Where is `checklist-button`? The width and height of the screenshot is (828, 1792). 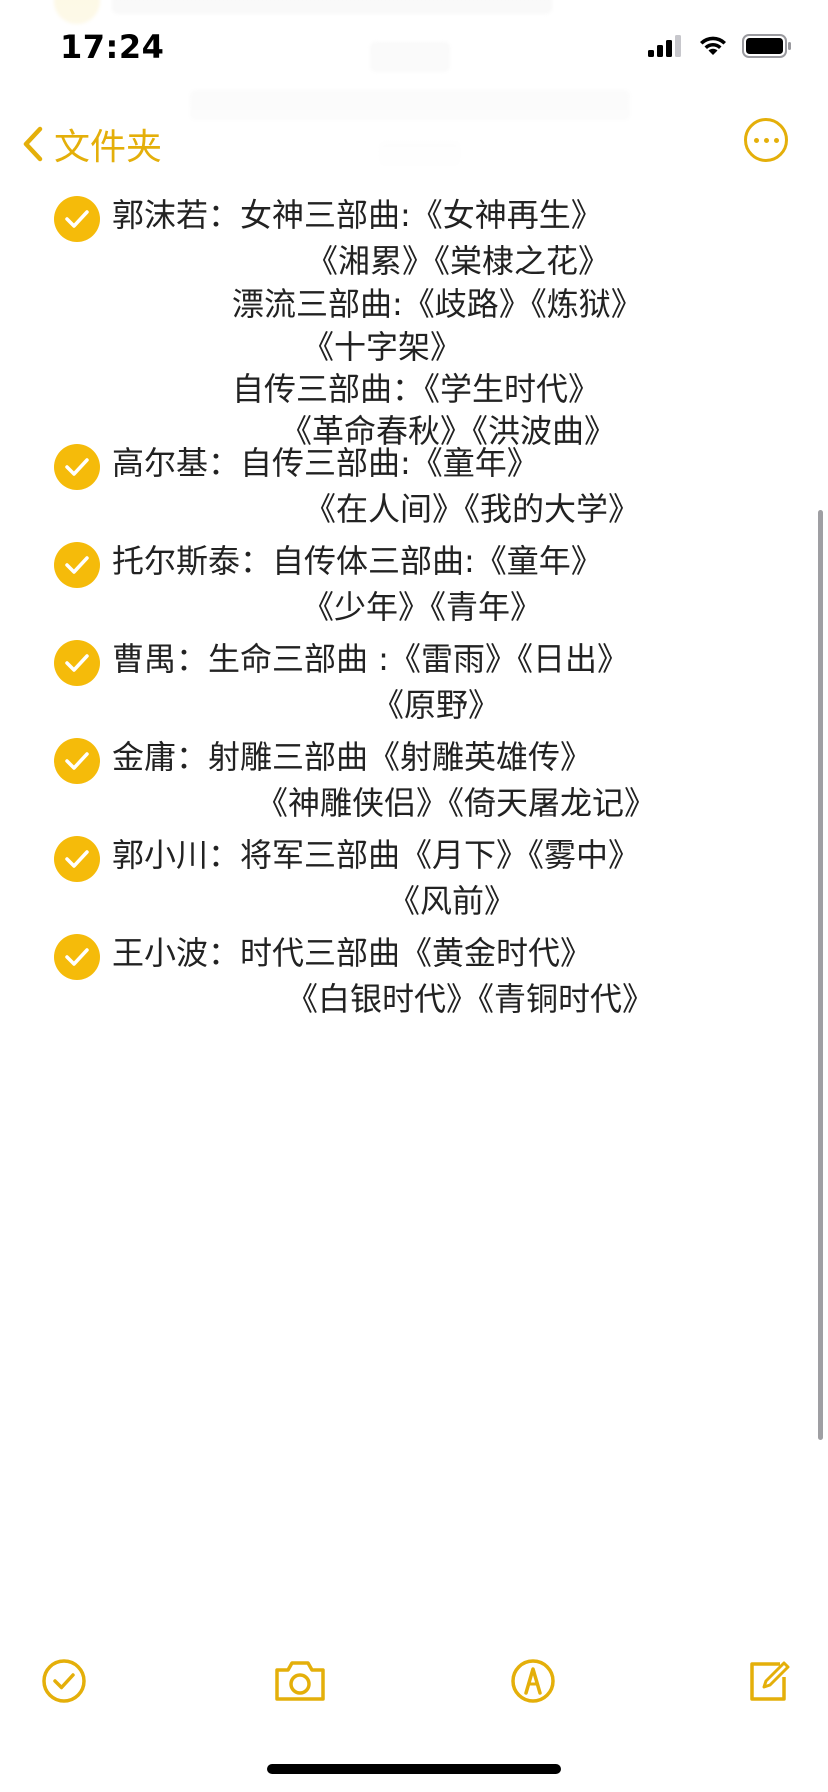
checklist-button is located at coordinates (64, 1681).